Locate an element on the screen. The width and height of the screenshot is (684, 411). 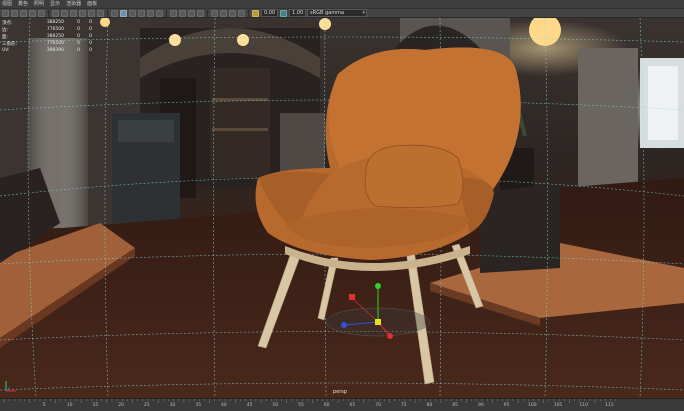
timeline-tick-label: 20 is located at coordinates (121, 405).